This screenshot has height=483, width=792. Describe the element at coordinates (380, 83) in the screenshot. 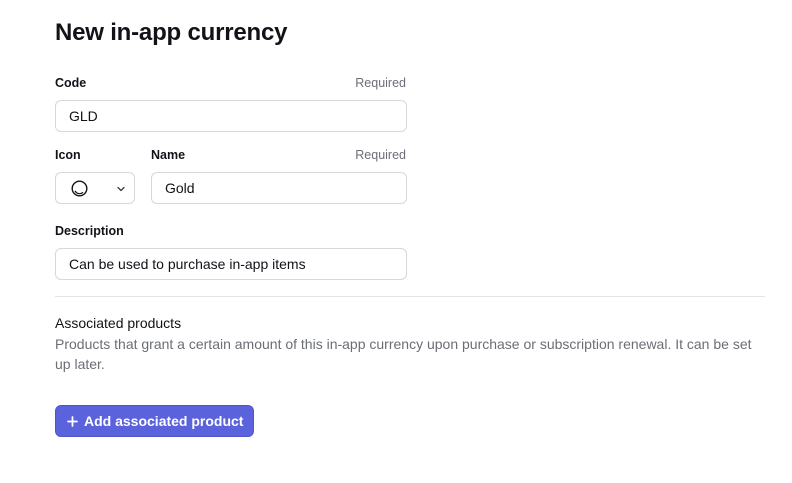

I see `code-required-hint: Required` at that location.